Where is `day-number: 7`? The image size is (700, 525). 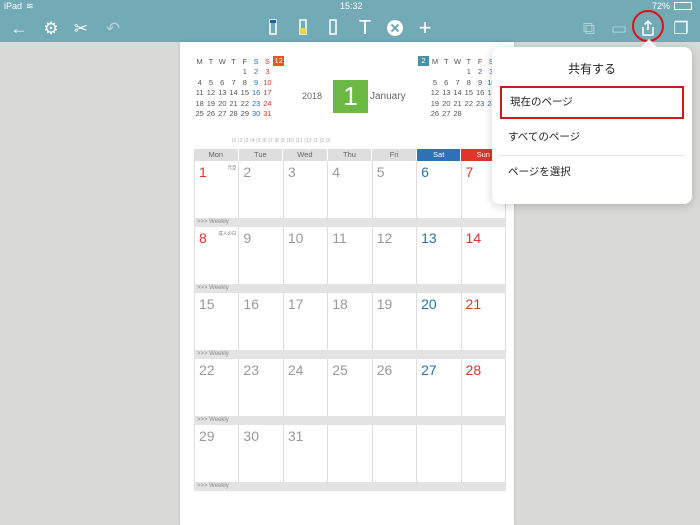
day-number: 7 is located at coordinates (469, 172).